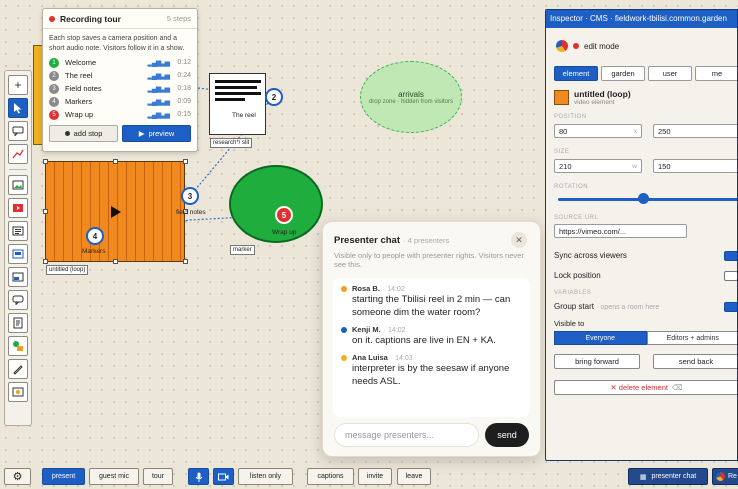 The height and width of the screenshot is (489, 738). Describe the element at coordinates (414, 476) in the screenshot. I see `leave-button: leave` at that location.